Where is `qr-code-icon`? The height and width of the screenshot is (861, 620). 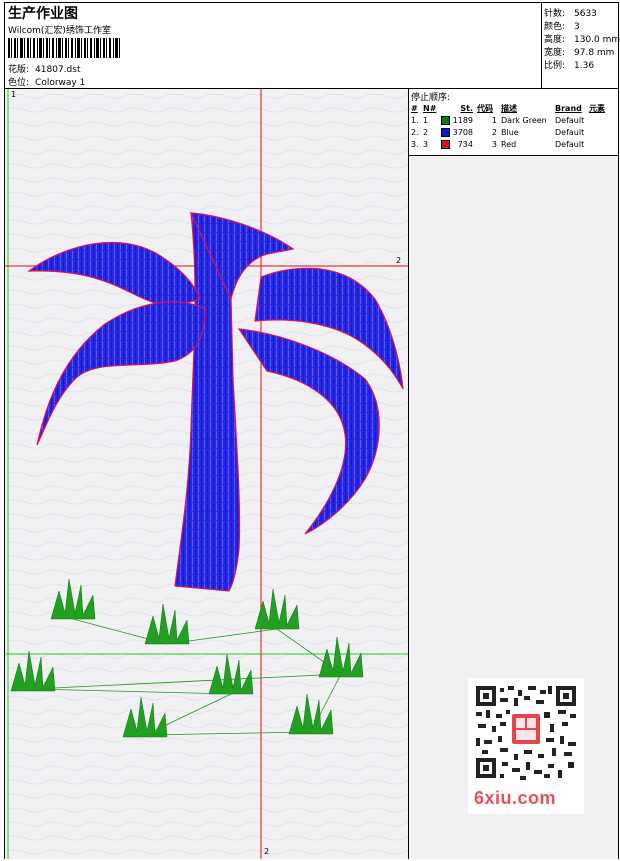 qr-code-icon is located at coordinates (526, 732).